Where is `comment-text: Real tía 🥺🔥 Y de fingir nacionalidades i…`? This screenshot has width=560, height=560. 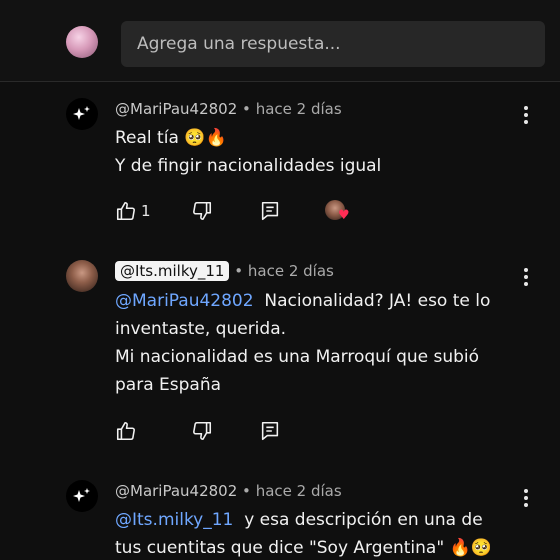
comment-text: Real tía 🥺🔥 Y de fingir nacionalidades i… is located at coordinates (248, 152).